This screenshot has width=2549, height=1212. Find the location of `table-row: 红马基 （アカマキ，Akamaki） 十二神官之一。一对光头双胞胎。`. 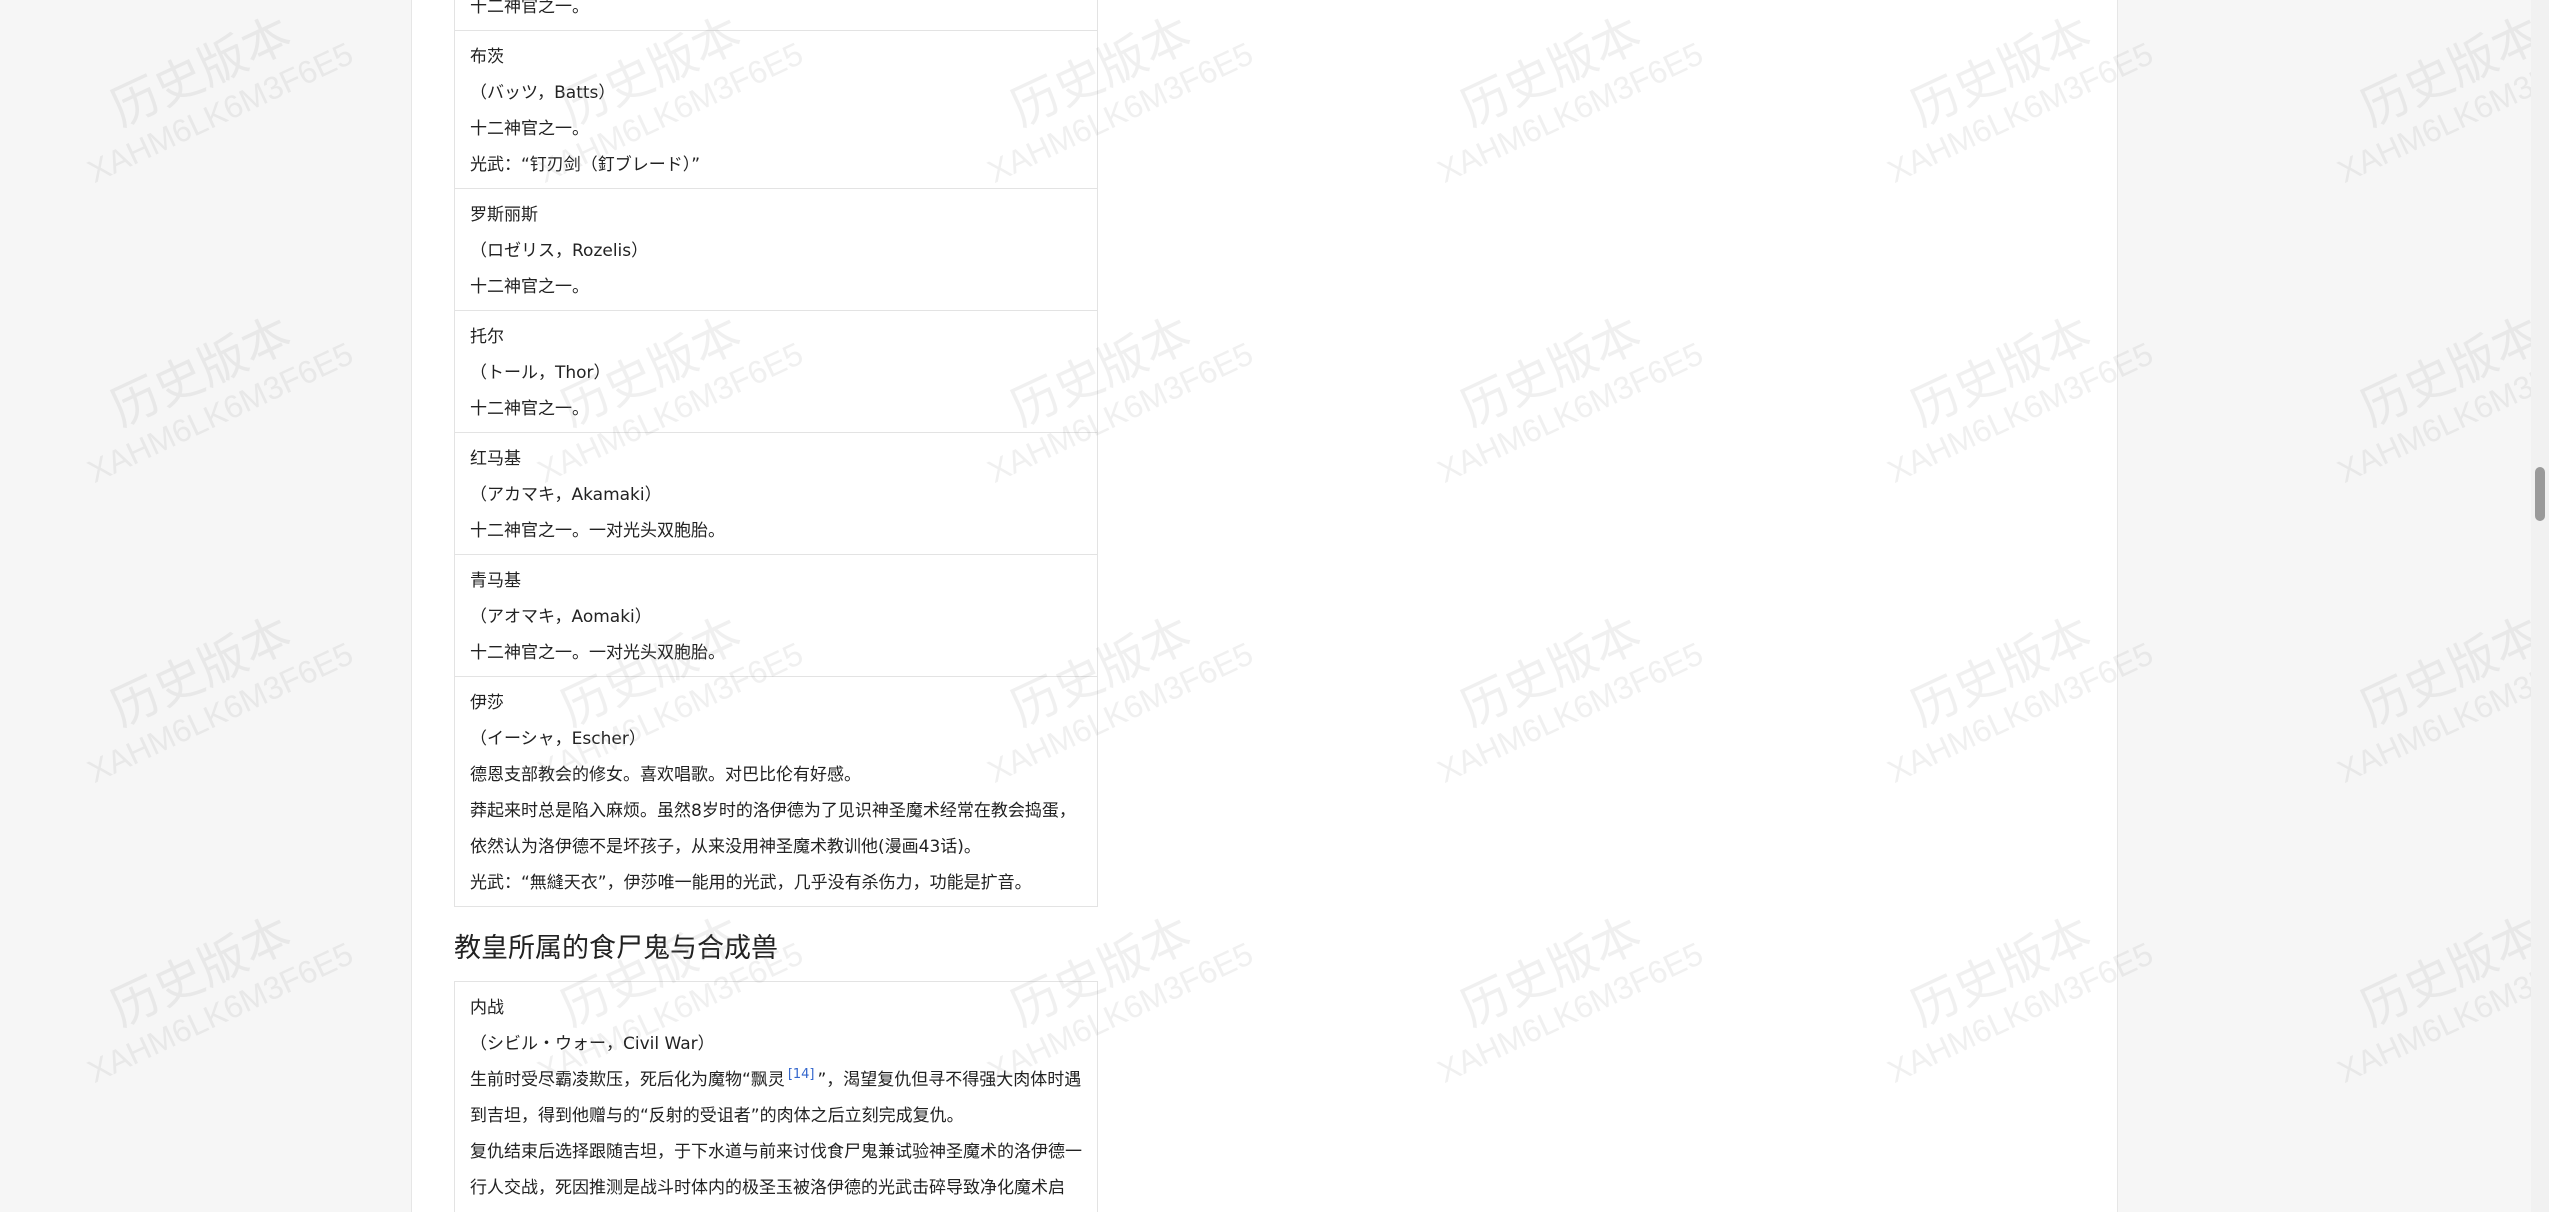

table-row: 红马基 （アカマキ，Akamaki） 十二神官之一。一对光头双胞胎。 is located at coordinates (776, 494).